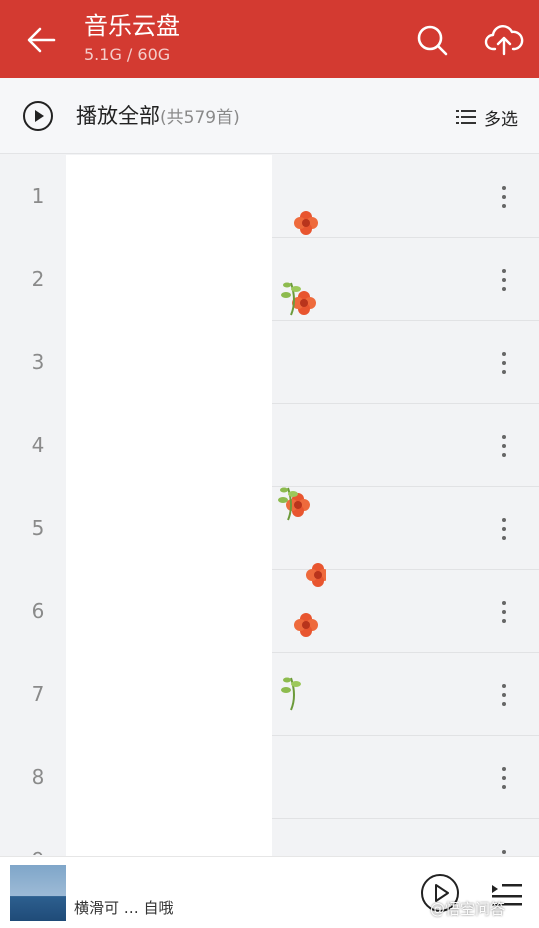 Image resolution: width=539 pixels, height=928 pixels. Describe the element at coordinates (269, 611) in the screenshot. I see `song-row: 6` at that location.